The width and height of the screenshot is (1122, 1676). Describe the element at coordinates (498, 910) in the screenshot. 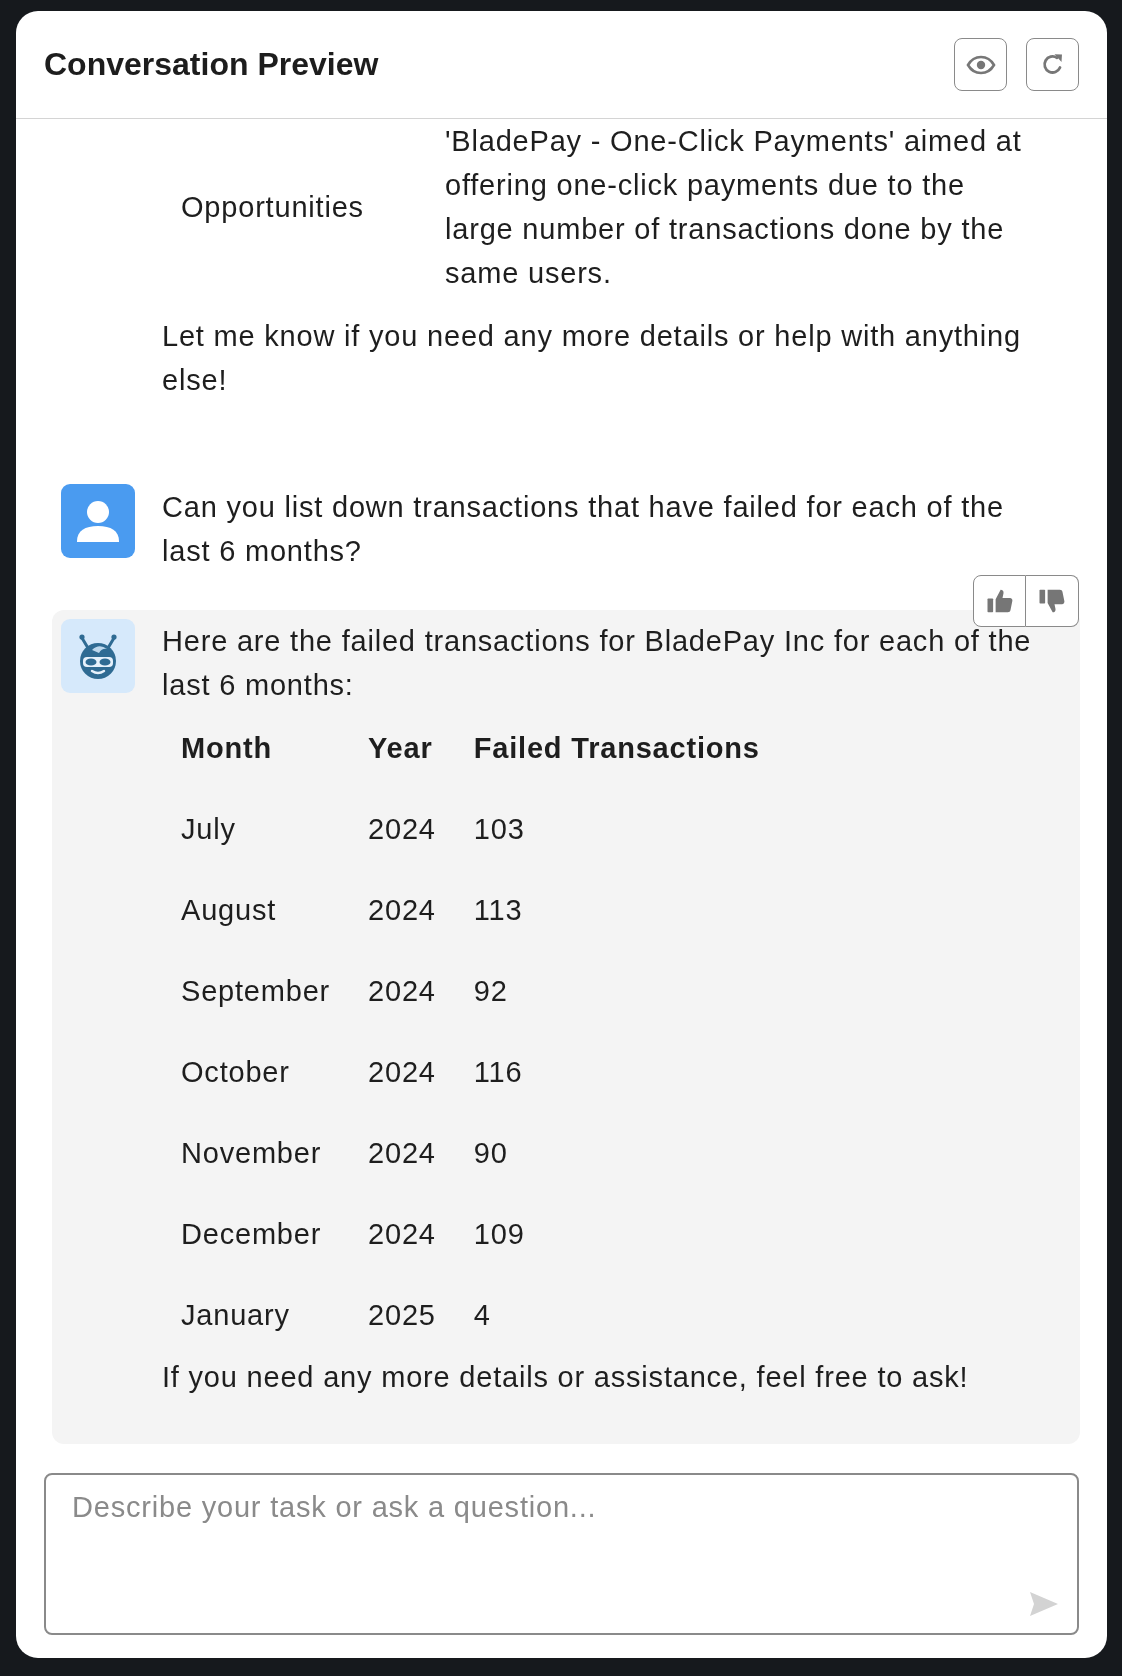

I see `table-cell-text: 113` at that location.